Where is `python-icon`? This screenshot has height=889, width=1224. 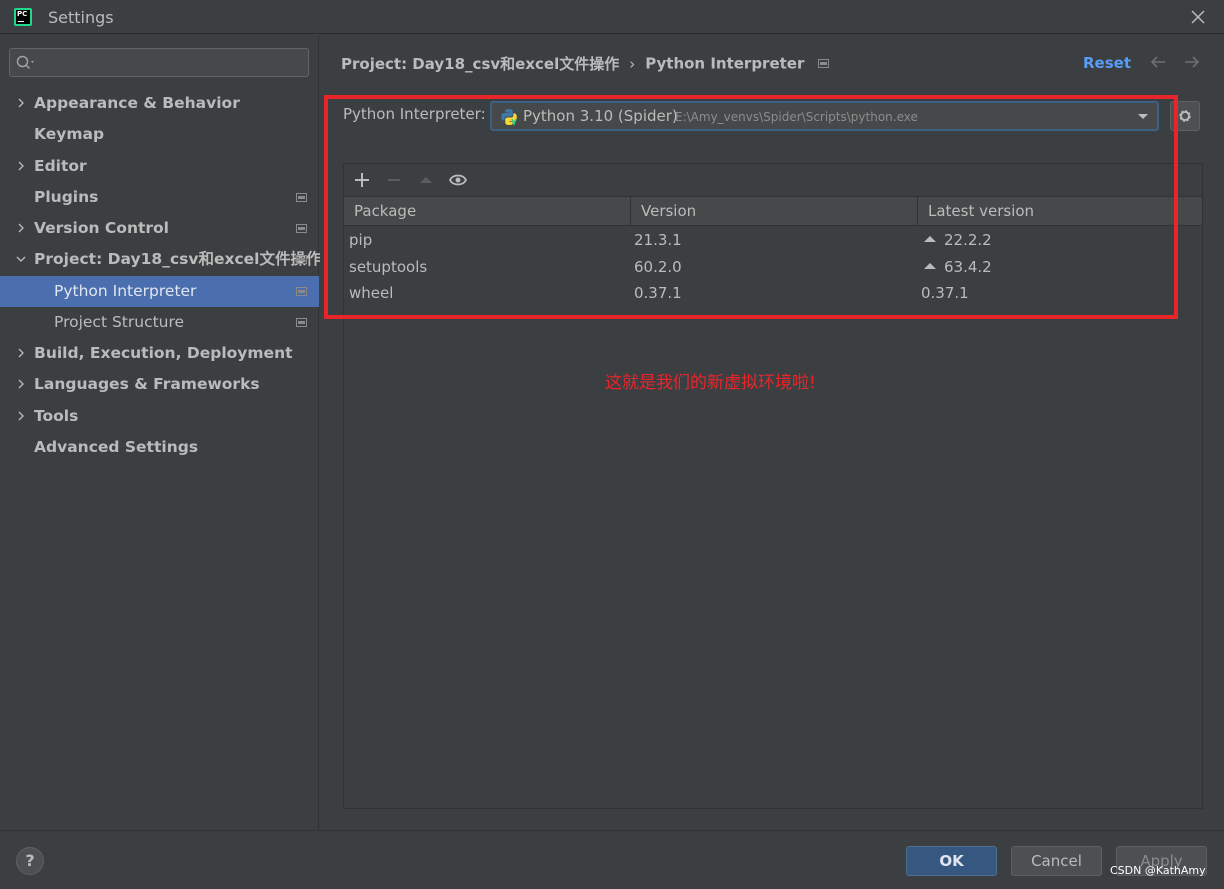
python-icon is located at coordinates (509, 117).